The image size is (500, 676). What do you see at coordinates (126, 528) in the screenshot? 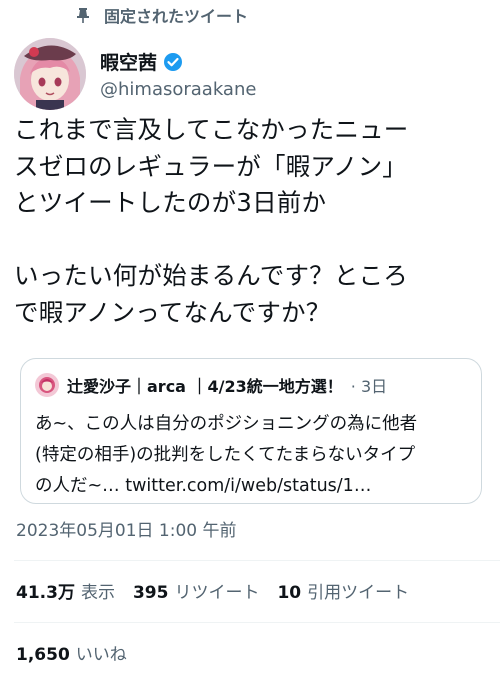
I see `tweet-timestamp: 2023年05月01日 1:00 午前` at bounding box center [126, 528].